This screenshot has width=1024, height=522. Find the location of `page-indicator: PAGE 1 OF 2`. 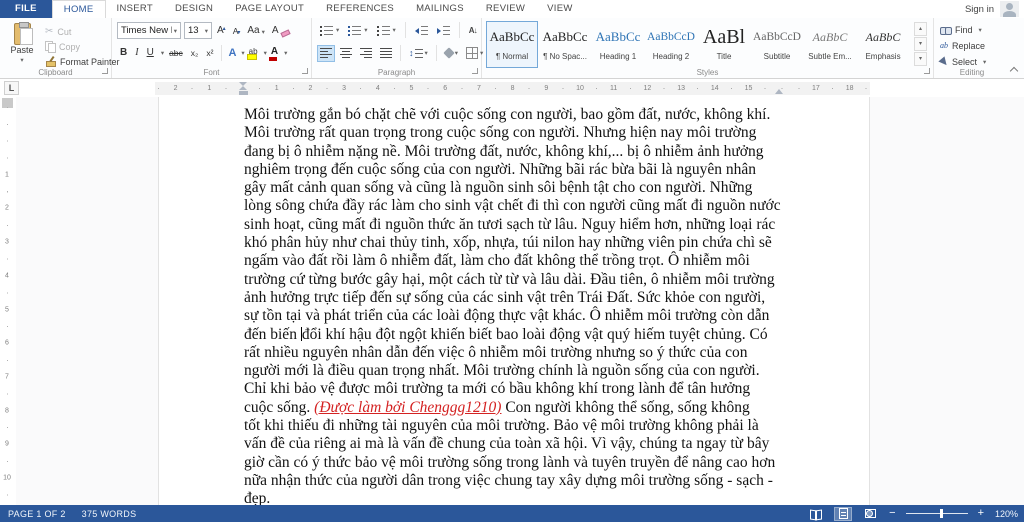

page-indicator: PAGE 1 OF 2 is located at coordinates (37, 514).